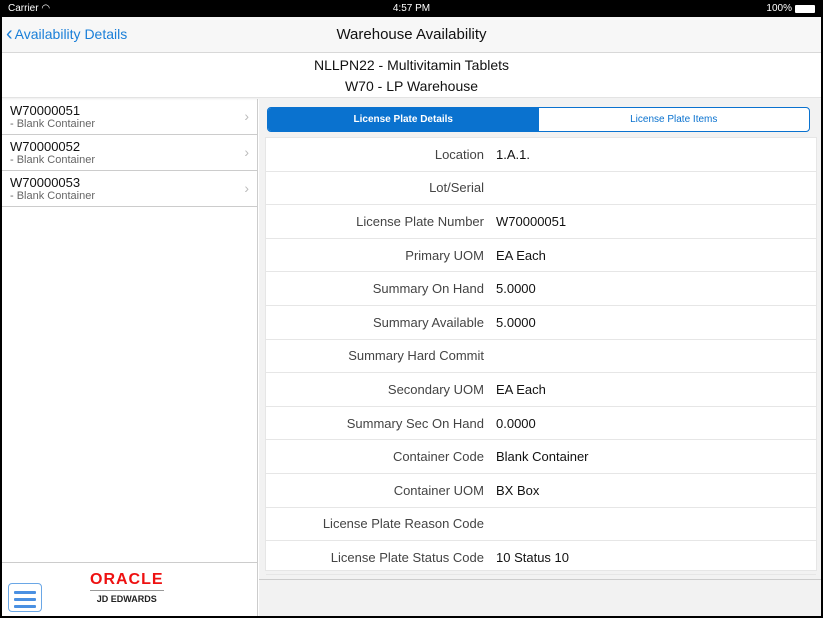 The width and height of the screenshot is (823, 618). I want to click on detail-row: Container Code Blank Container, so click(541, 457).